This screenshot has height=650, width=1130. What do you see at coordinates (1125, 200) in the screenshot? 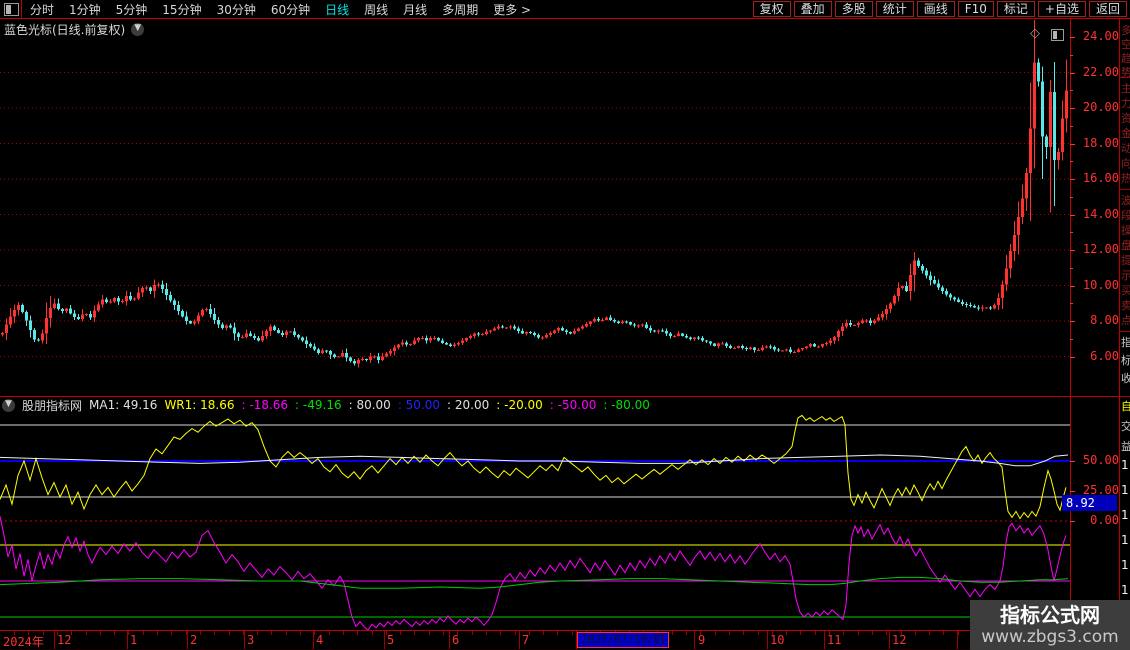
I see `clipped-glyph: 波` at bounding box center [1125, 200].